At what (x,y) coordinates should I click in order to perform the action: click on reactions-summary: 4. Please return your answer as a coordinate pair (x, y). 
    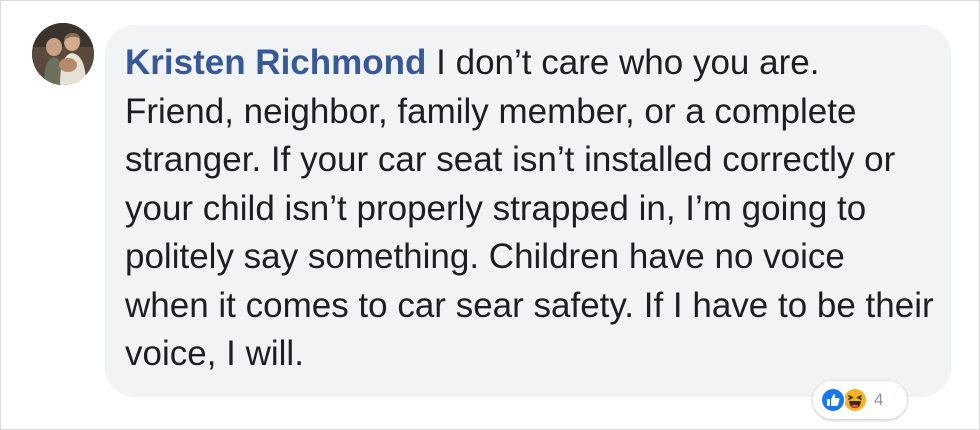
    Looking at the image, I should click on (860, 400).